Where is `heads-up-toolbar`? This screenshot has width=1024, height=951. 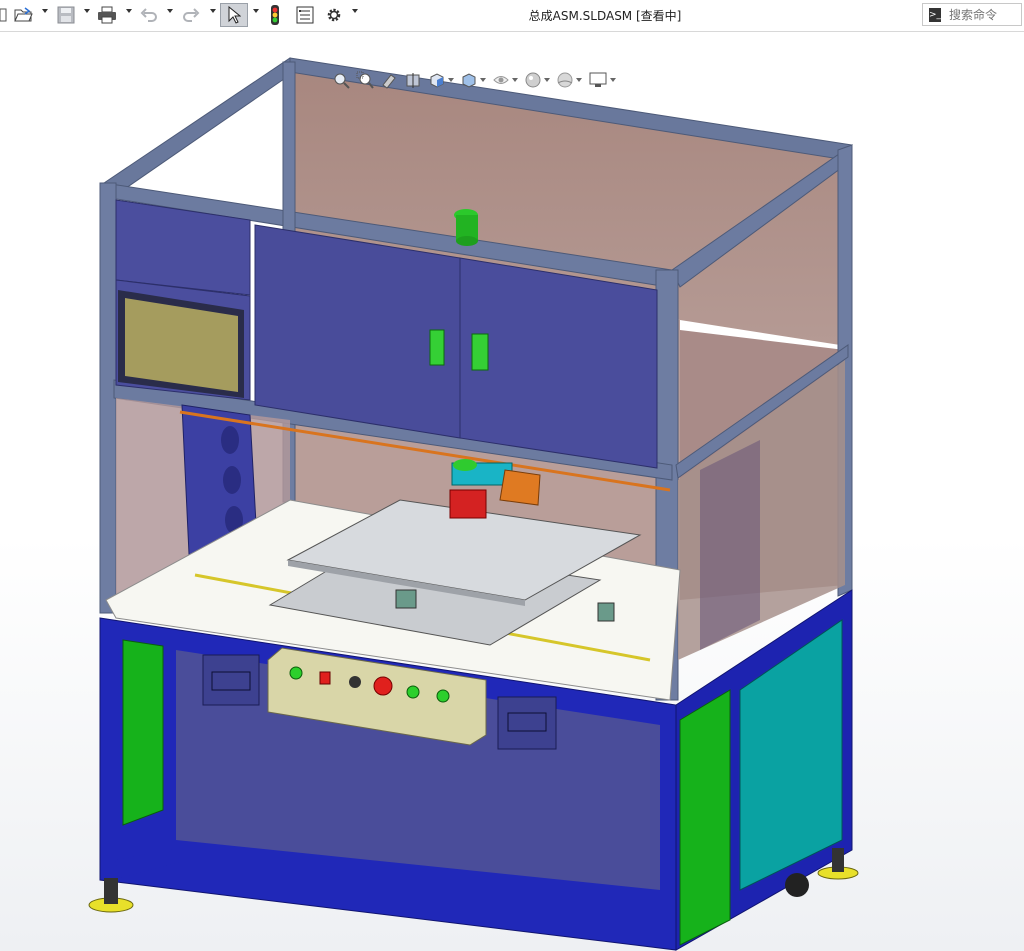 heads-up-toolbar is located at coordinates (477, 80).